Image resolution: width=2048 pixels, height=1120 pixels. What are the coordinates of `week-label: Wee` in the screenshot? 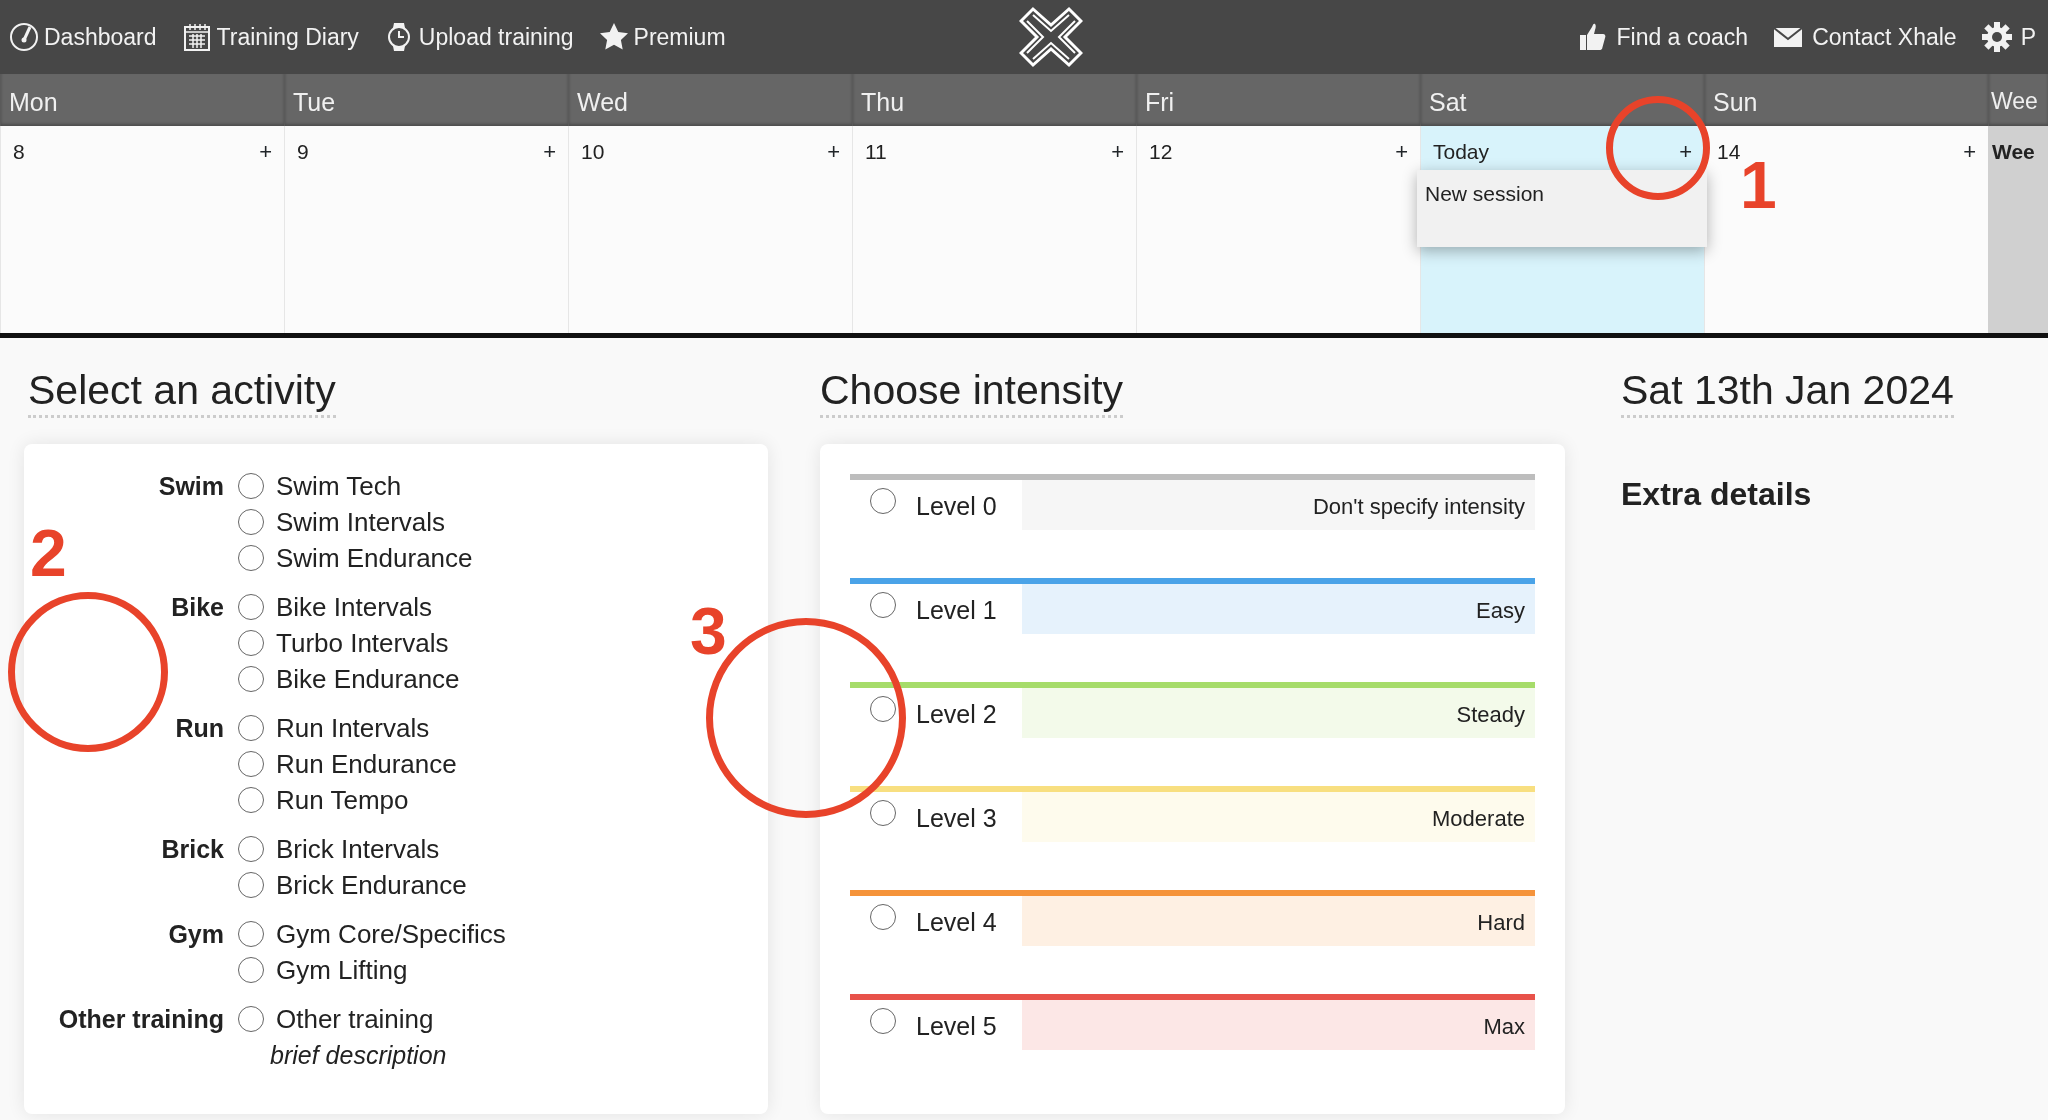 It's located at (2018, 229).